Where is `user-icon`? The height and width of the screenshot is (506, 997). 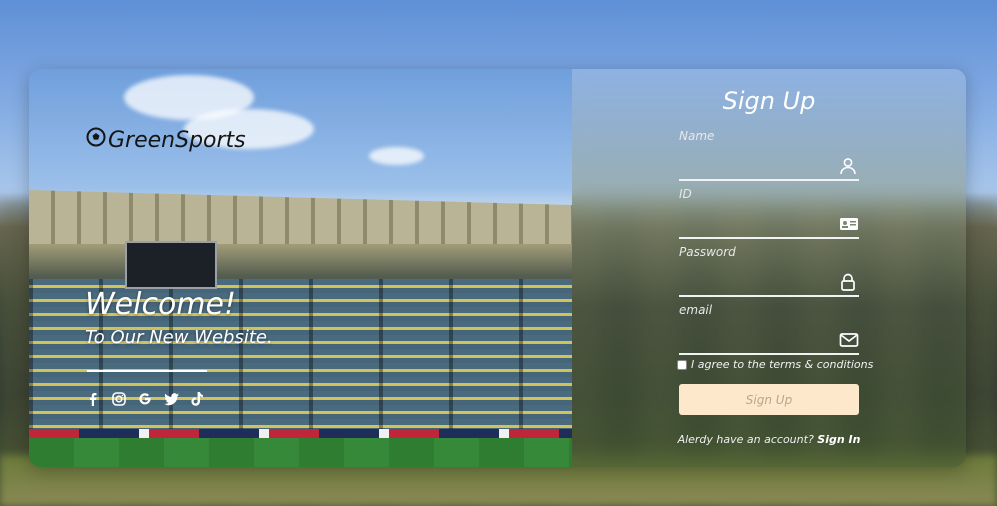 user-icon is located at coordinates (848, 166).